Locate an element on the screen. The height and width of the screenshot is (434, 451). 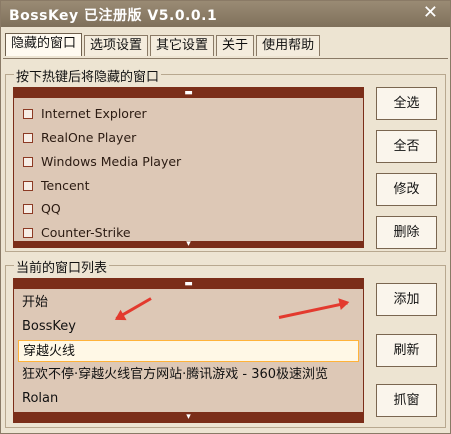
hotkey-group-title: 按下热键后将隐藏的窗口 is located at coordinates (88, 75).